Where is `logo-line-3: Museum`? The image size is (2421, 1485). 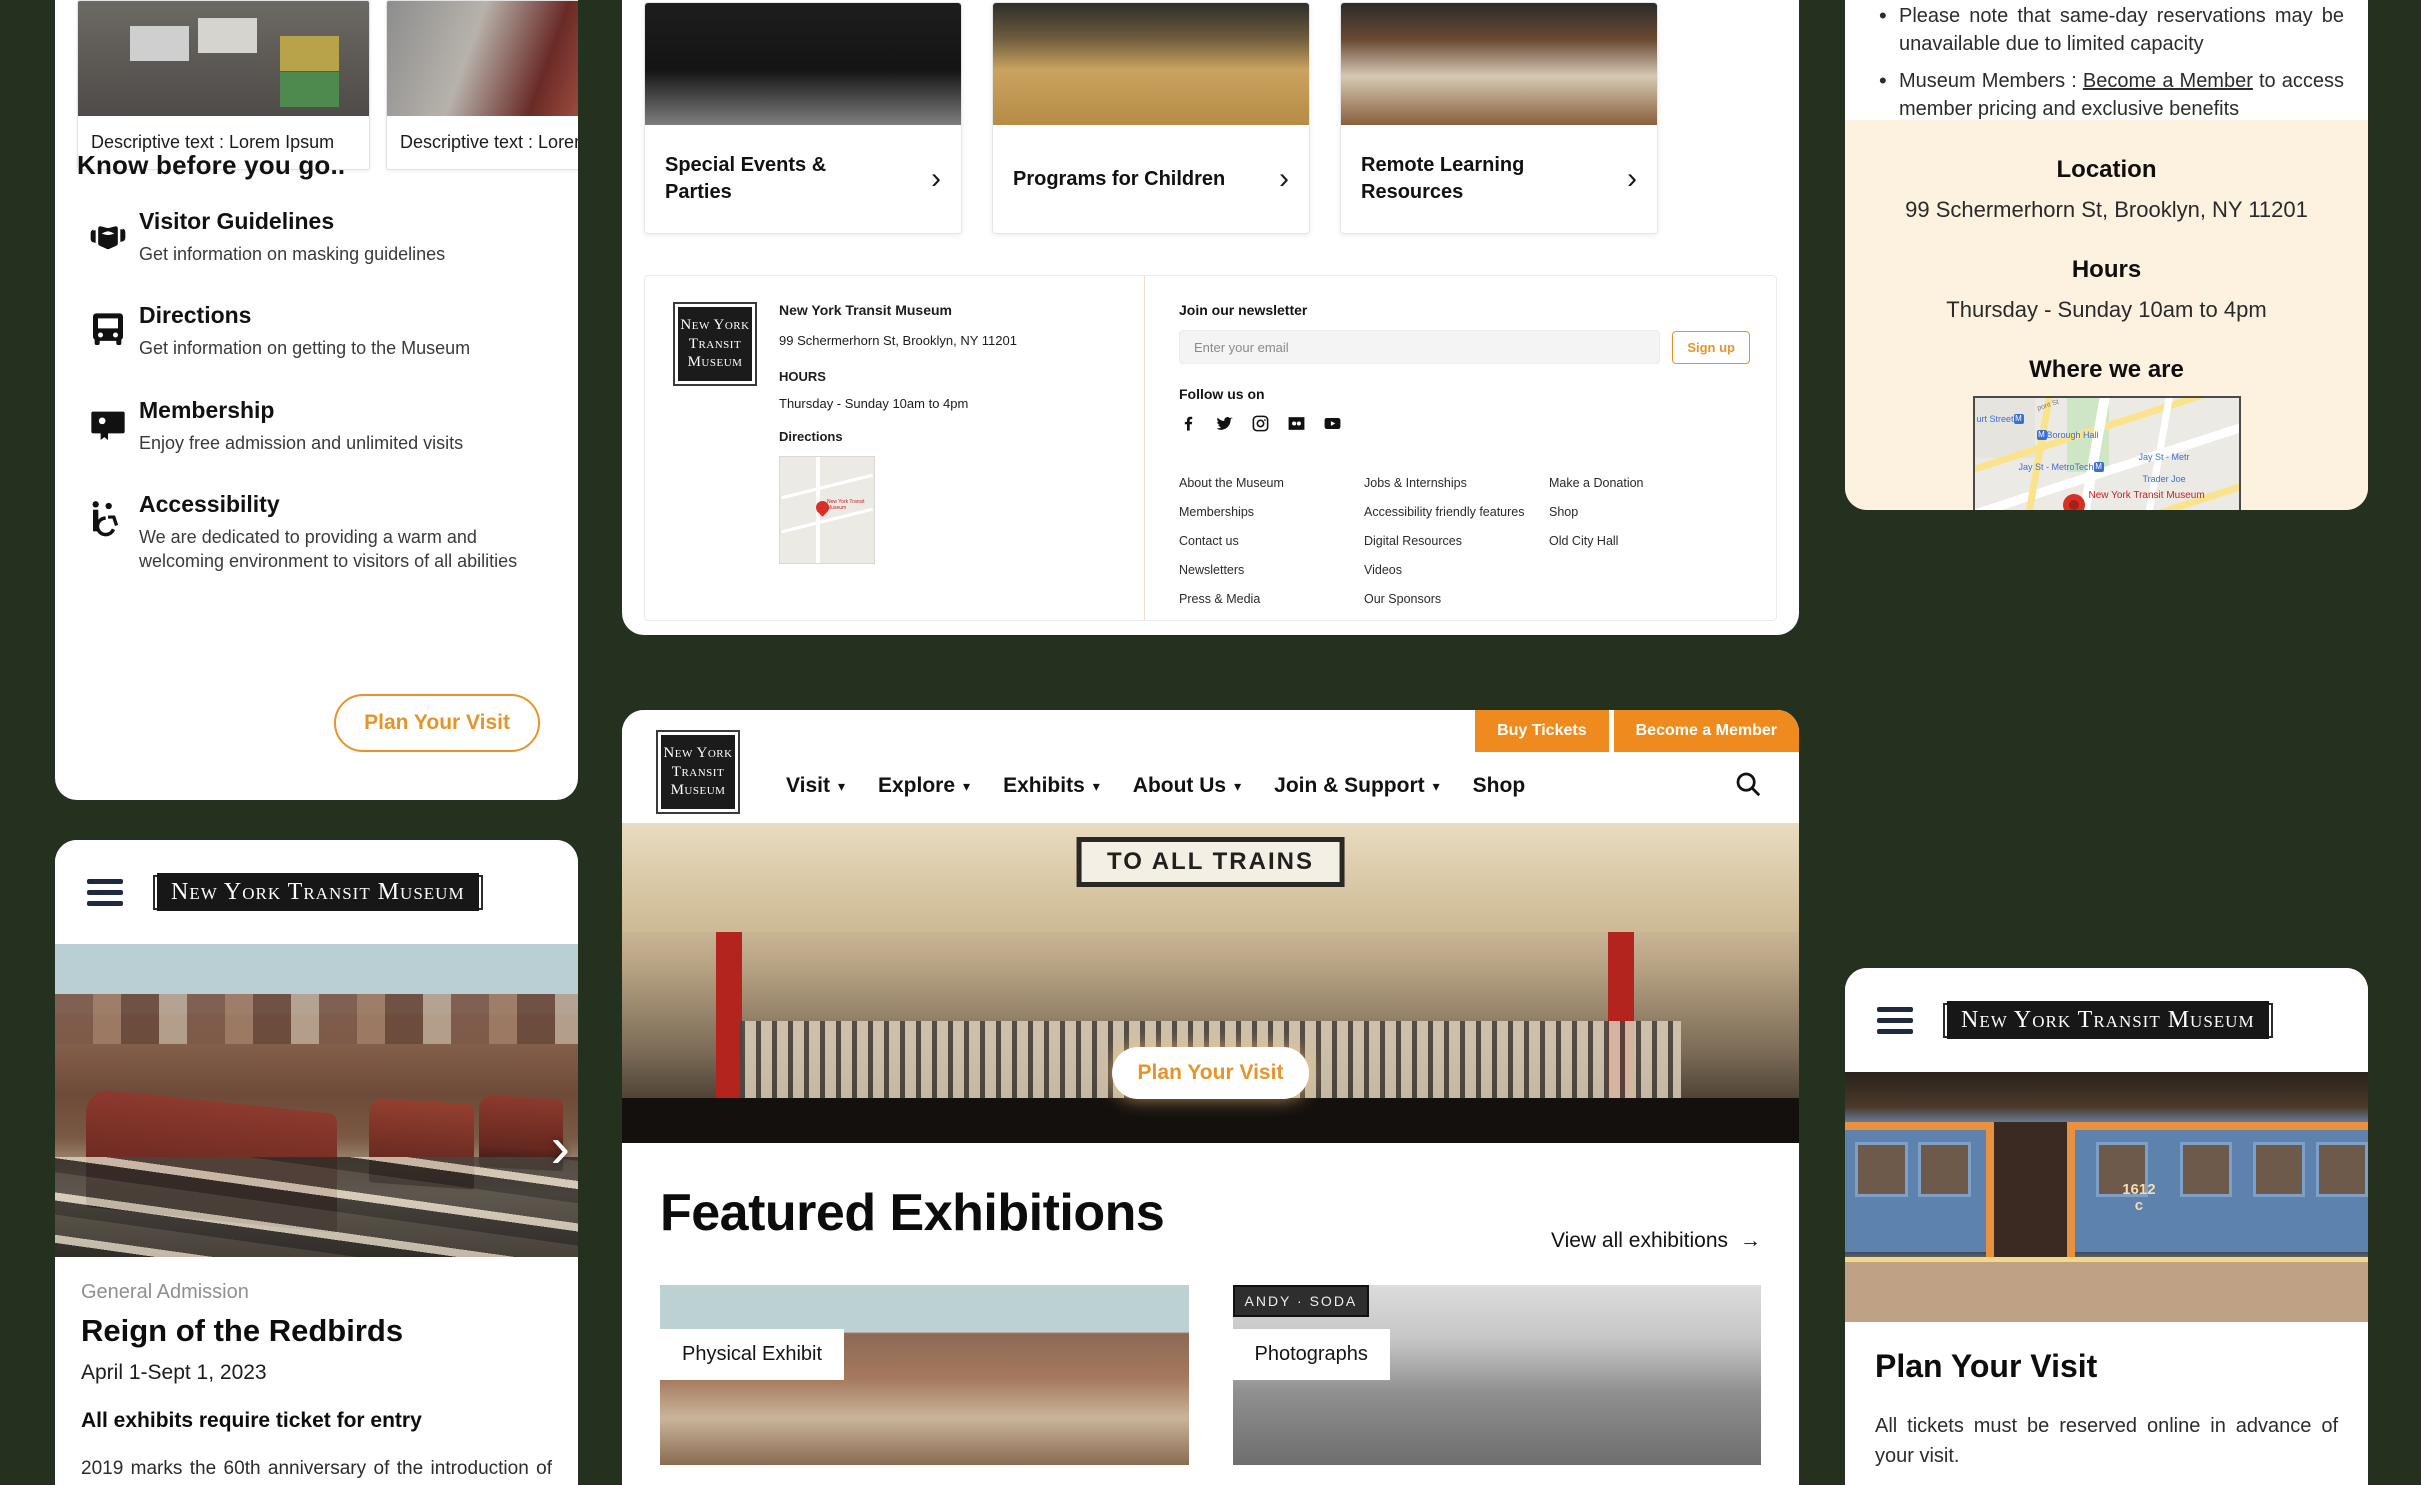
logo-line-3: Museum is located at coordinates (715, 362).